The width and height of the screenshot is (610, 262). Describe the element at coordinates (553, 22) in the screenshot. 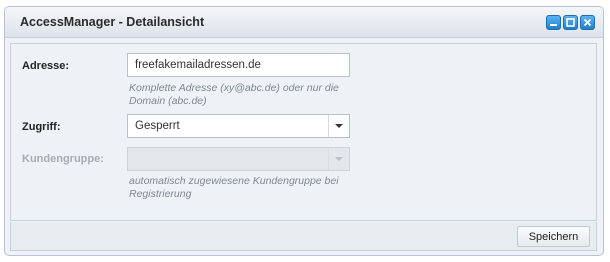

I see `minimize-icon` at that location.